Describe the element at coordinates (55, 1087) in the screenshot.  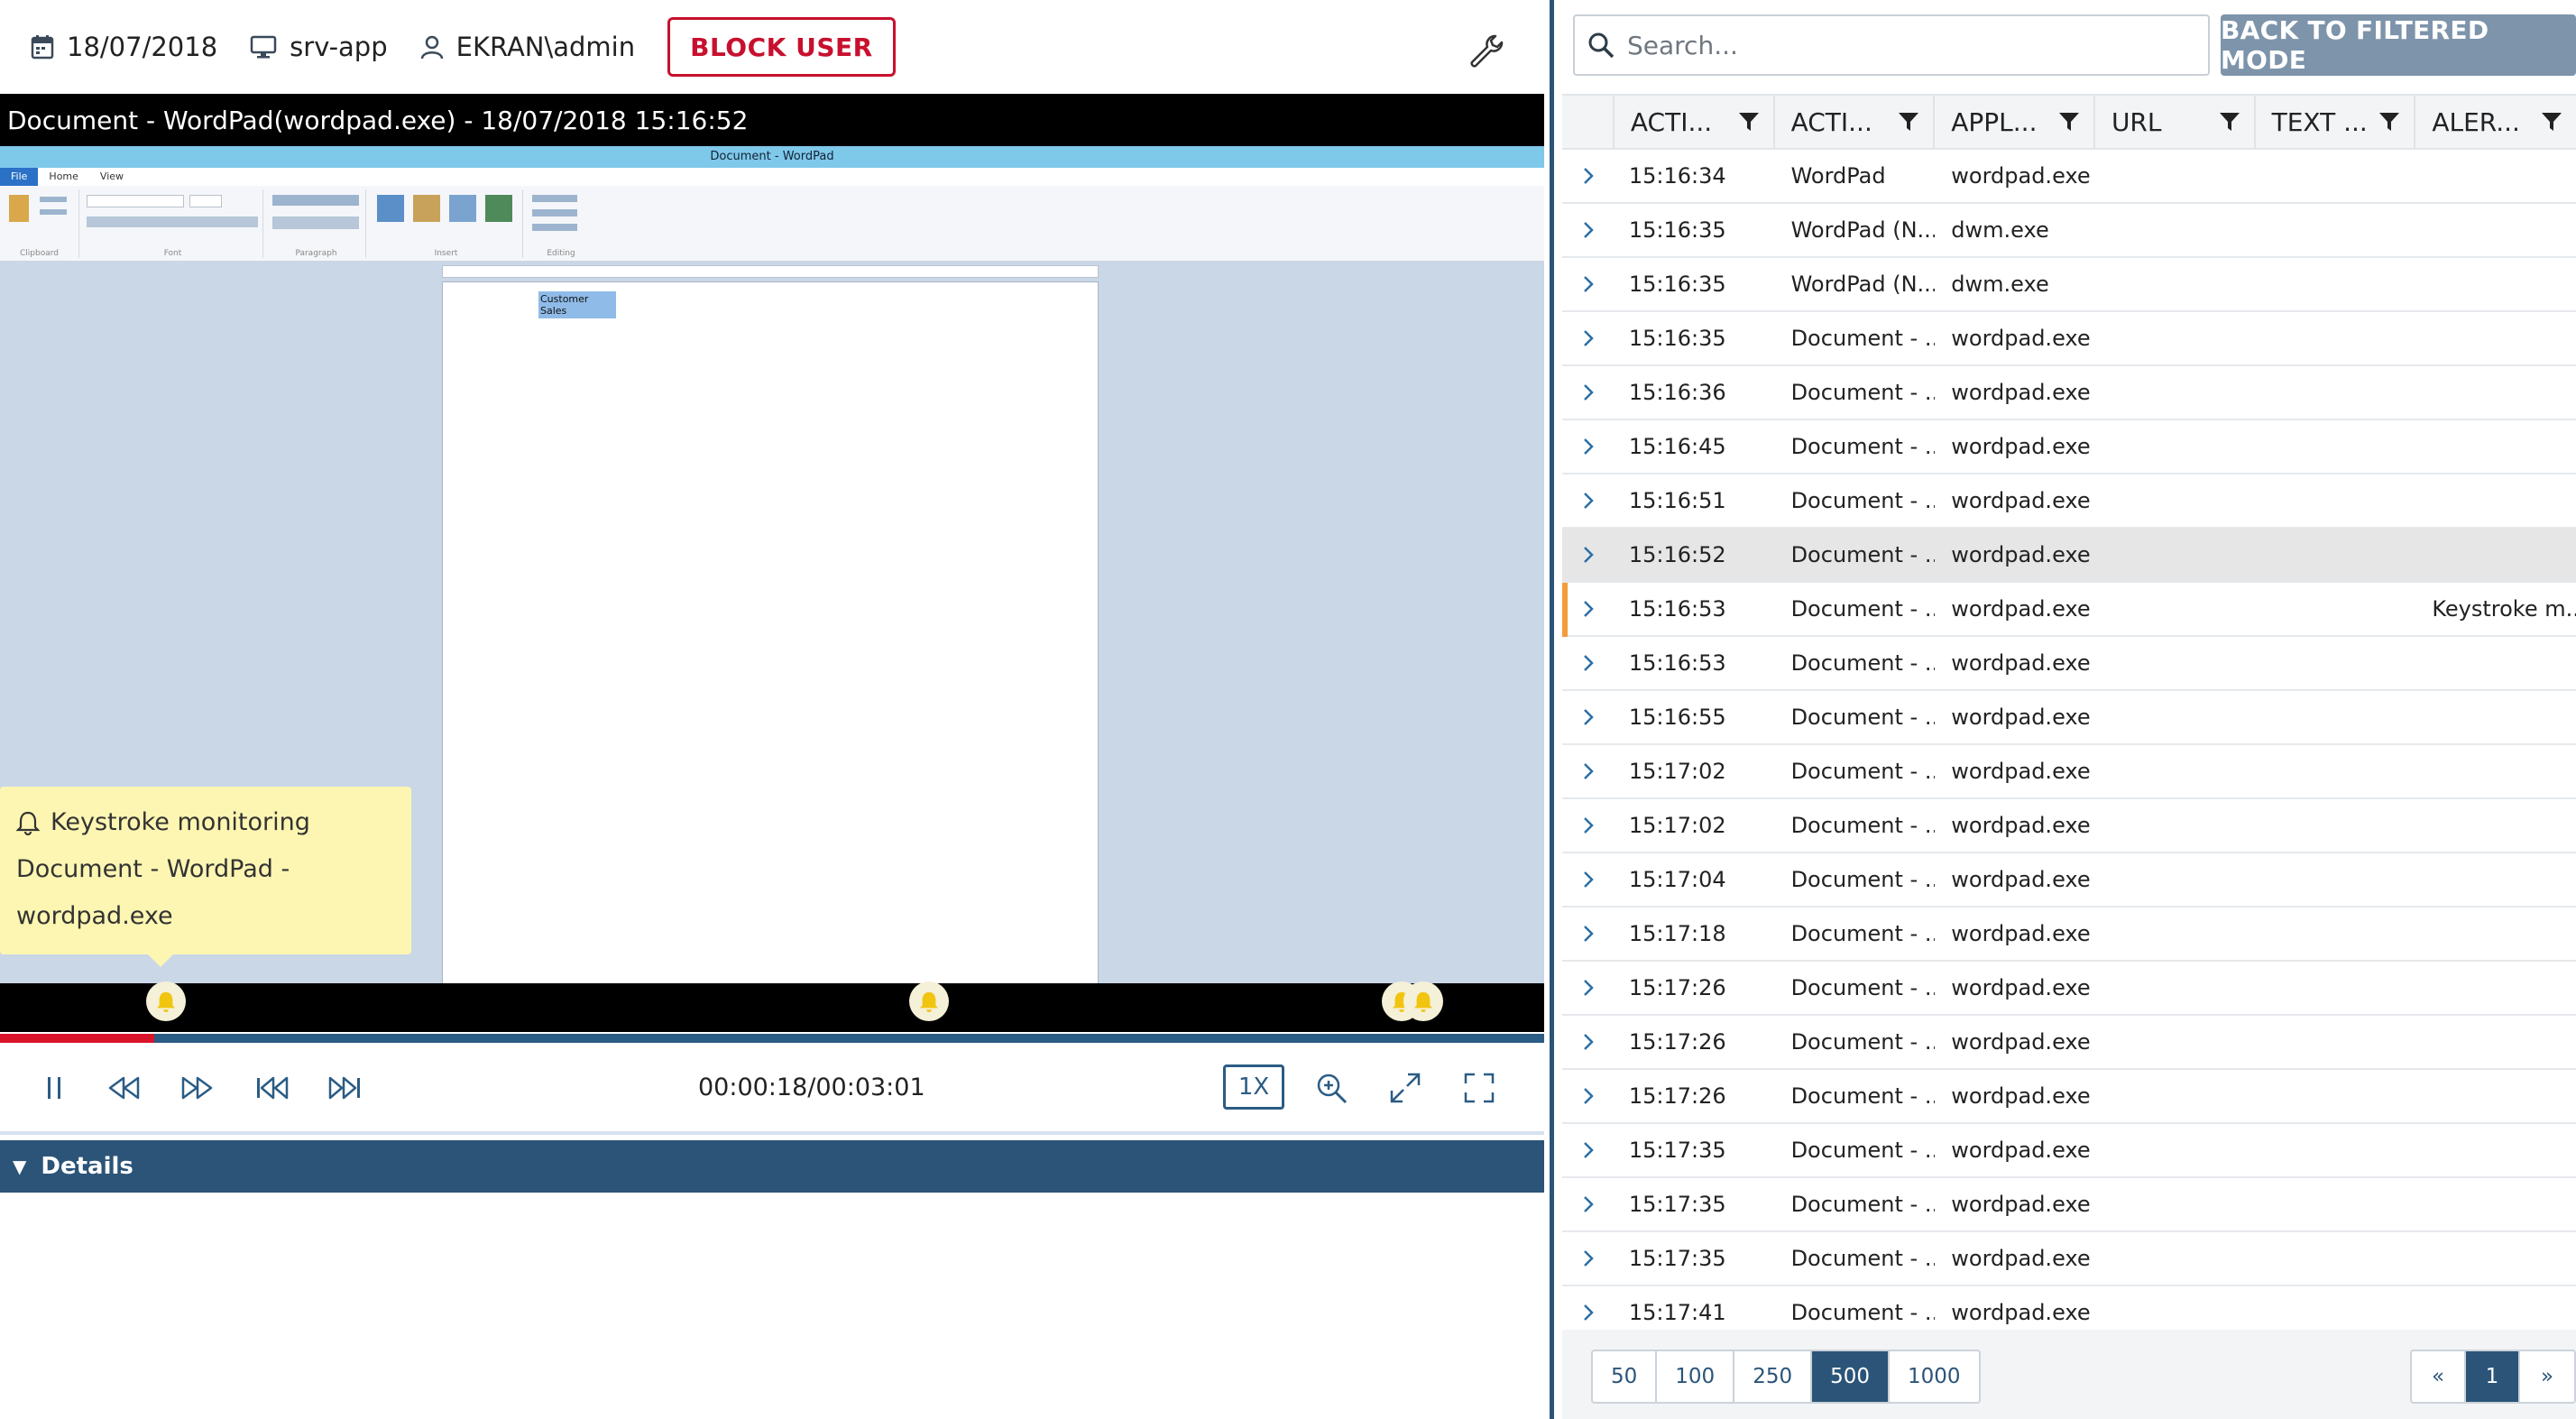
I see `pause-button` at that location.